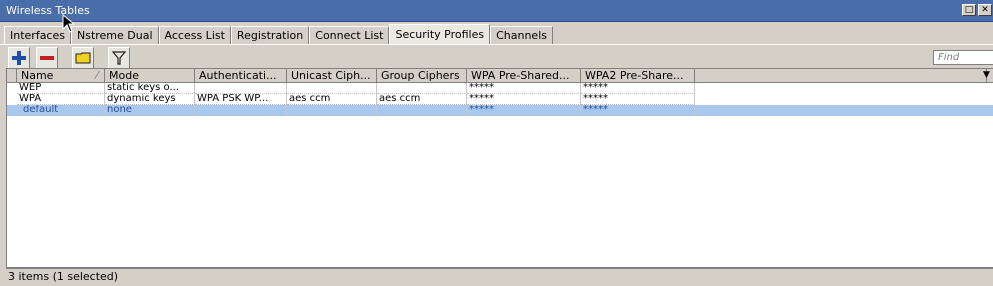  Describe the element at coordinates (521, 35) in the screenshot. I see `tab-channels: Channels` at that location.